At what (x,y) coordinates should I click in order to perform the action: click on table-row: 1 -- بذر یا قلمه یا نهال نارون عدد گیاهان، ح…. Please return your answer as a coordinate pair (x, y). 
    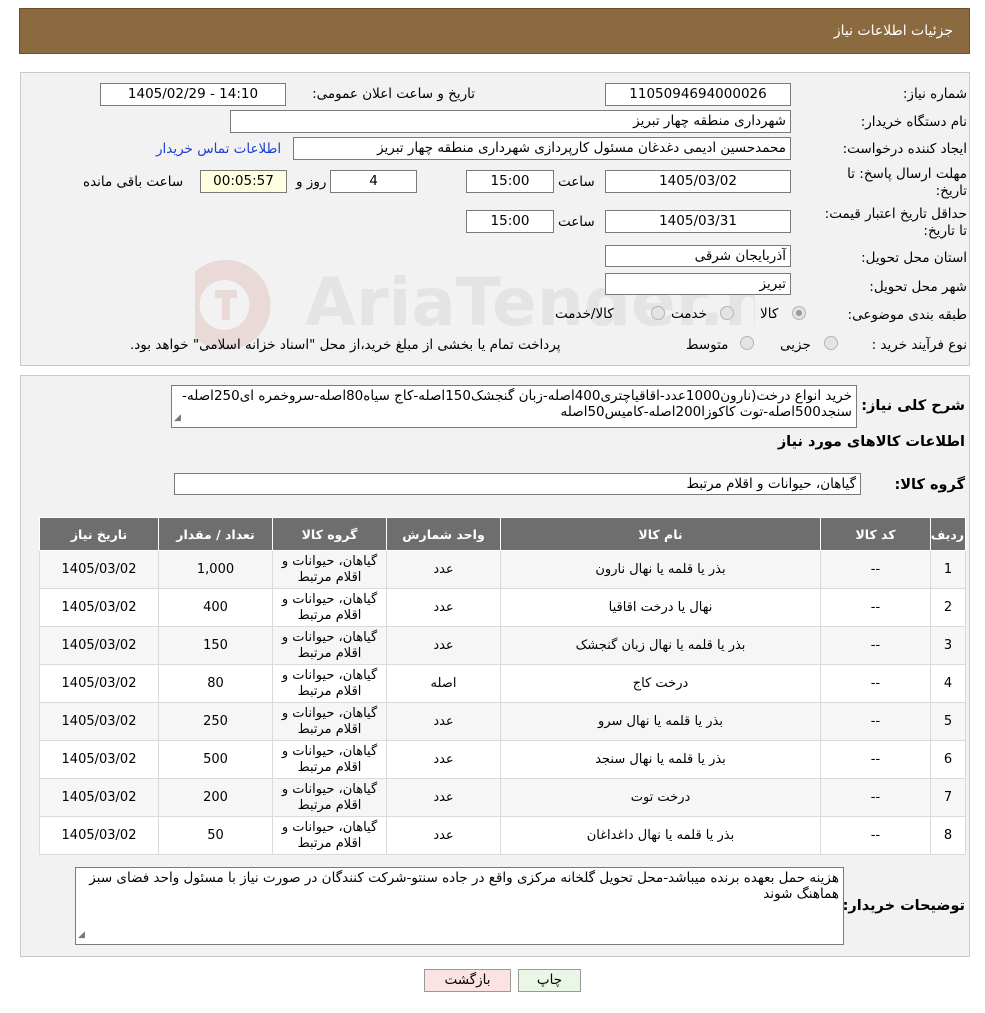
    Looking at the image, I should click on (502, 569).